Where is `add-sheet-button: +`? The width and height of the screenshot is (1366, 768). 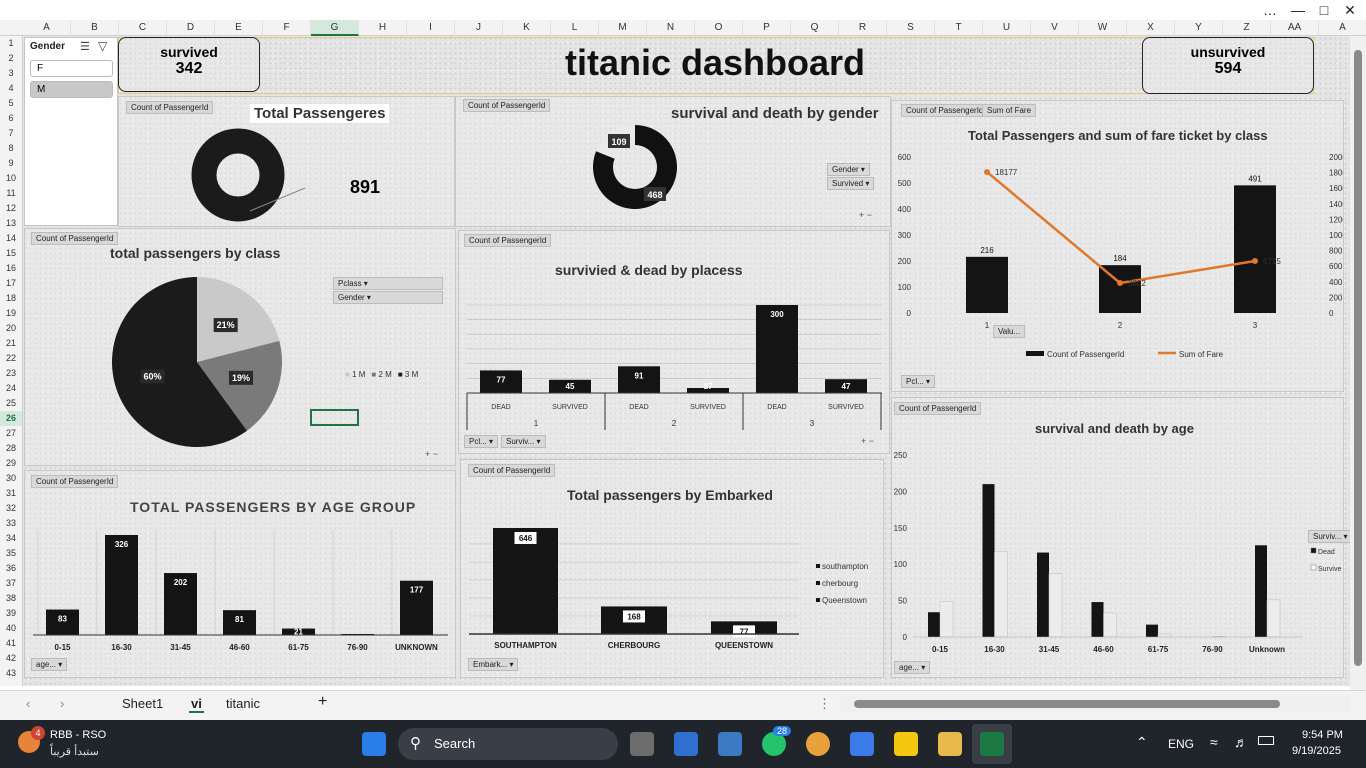
add-sheet-button: + is located at coordinates (322, 702).